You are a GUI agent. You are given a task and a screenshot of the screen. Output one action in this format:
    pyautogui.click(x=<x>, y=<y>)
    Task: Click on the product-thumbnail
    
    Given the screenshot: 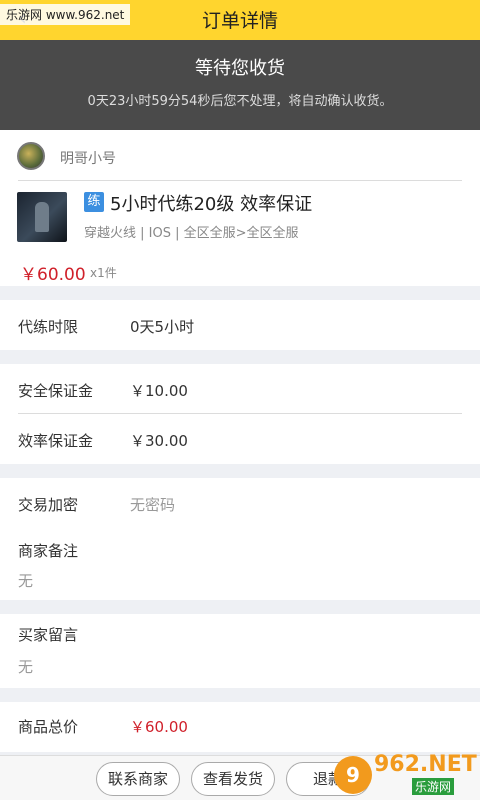 What is the action you would take?
    pyautogui.click(x=42, y=217)
    